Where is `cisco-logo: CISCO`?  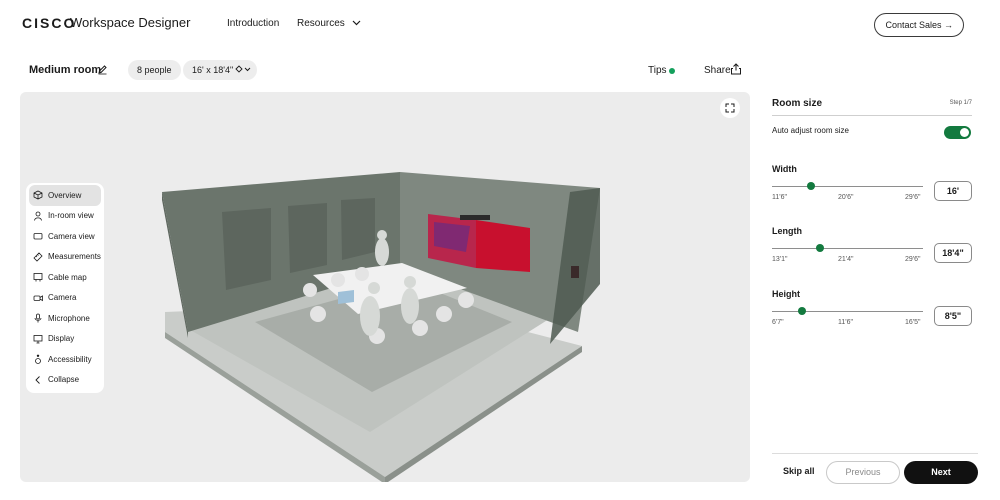
cisco-logo: CISCO is located at coordinates (49, 23).